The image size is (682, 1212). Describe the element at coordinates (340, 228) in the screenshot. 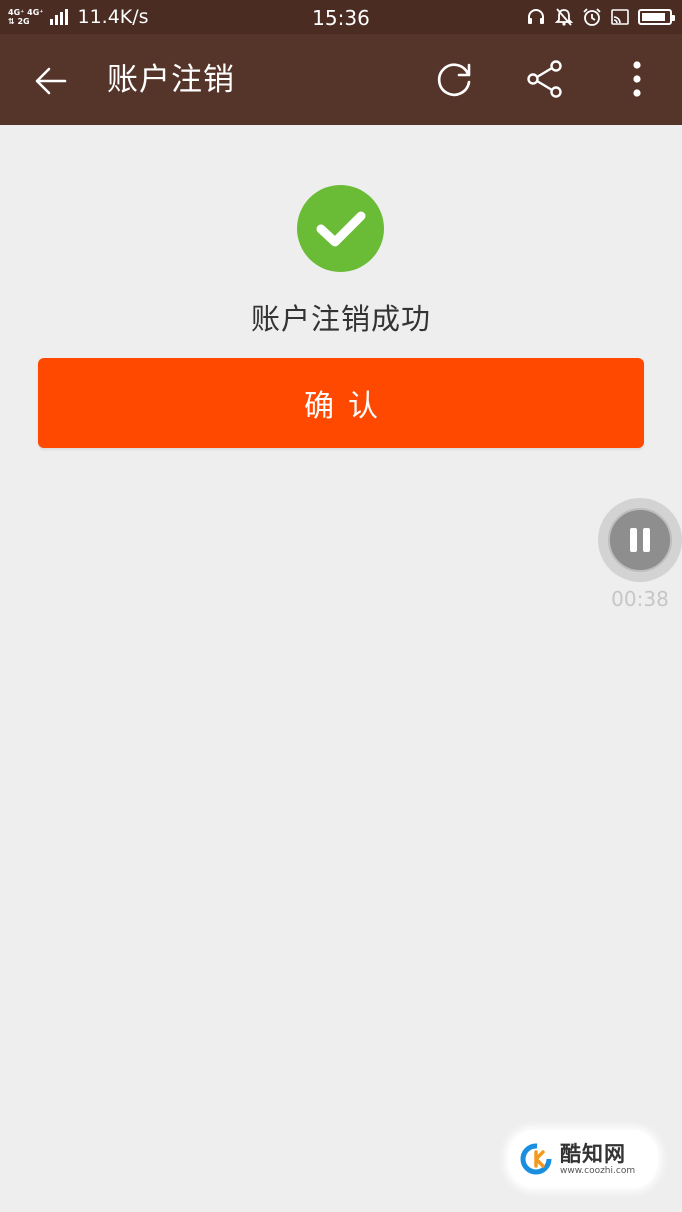

I see `check-circle-icon` at that location.